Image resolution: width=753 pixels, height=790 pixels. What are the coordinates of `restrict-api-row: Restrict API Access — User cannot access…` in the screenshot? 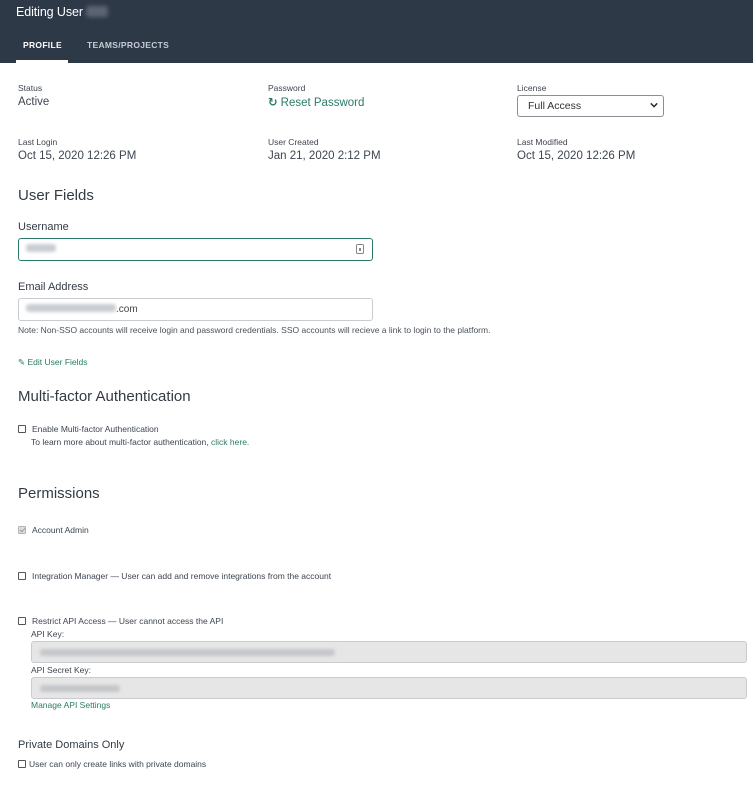 It's located at (120, 621).